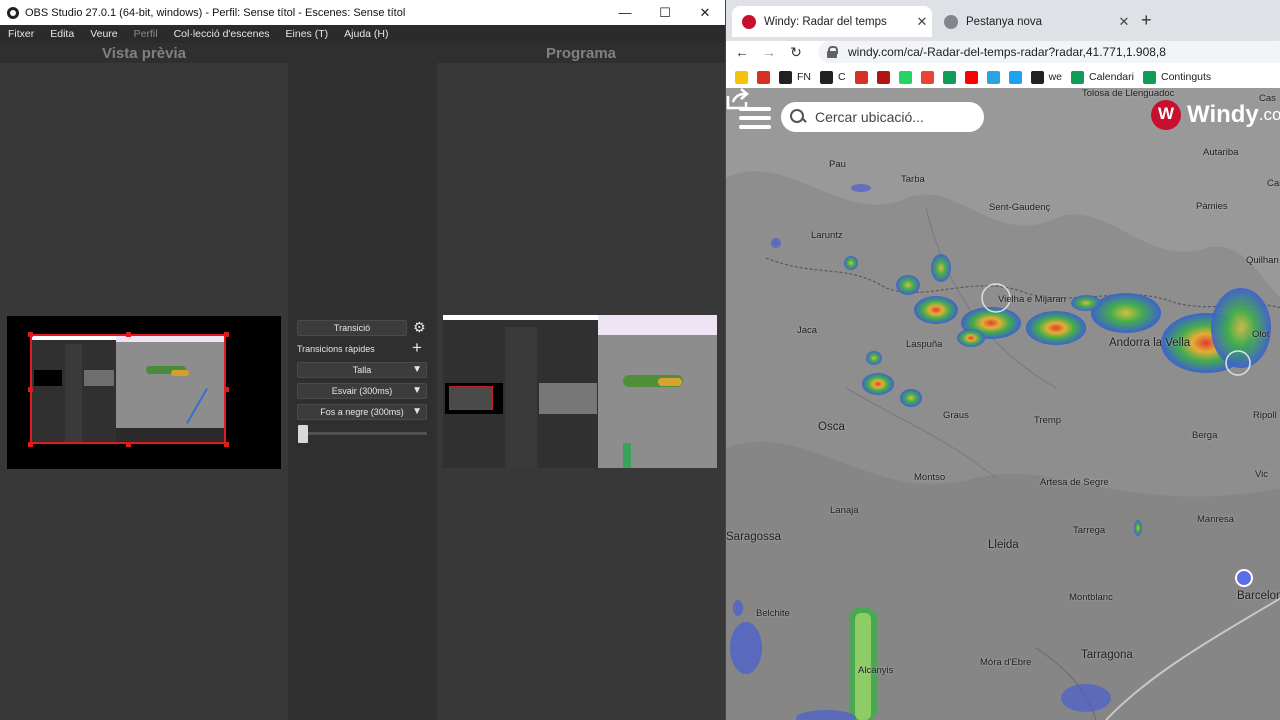  I want to click on city-label: Pau, so click(837, 164).